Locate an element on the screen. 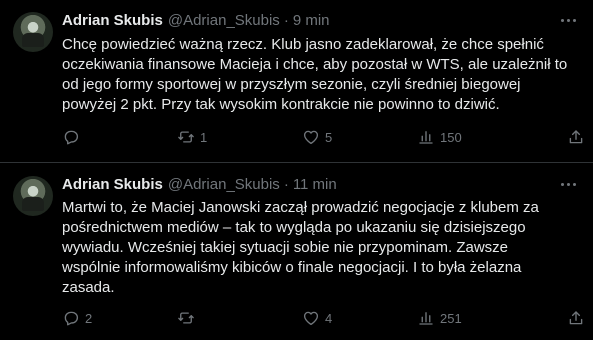 The image size is (593, 340). like-button: 5 is located at coordinates (317, 137).